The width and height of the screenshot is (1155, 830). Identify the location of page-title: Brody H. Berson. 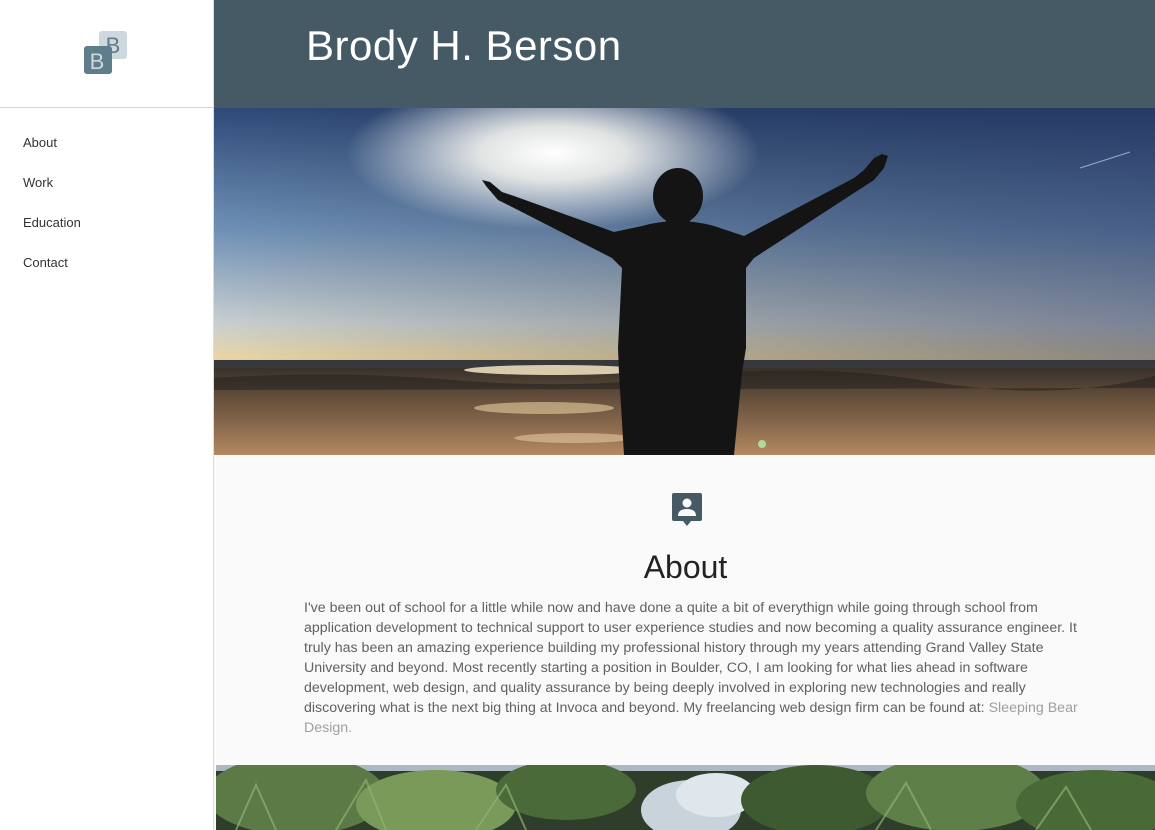
(464, 45).